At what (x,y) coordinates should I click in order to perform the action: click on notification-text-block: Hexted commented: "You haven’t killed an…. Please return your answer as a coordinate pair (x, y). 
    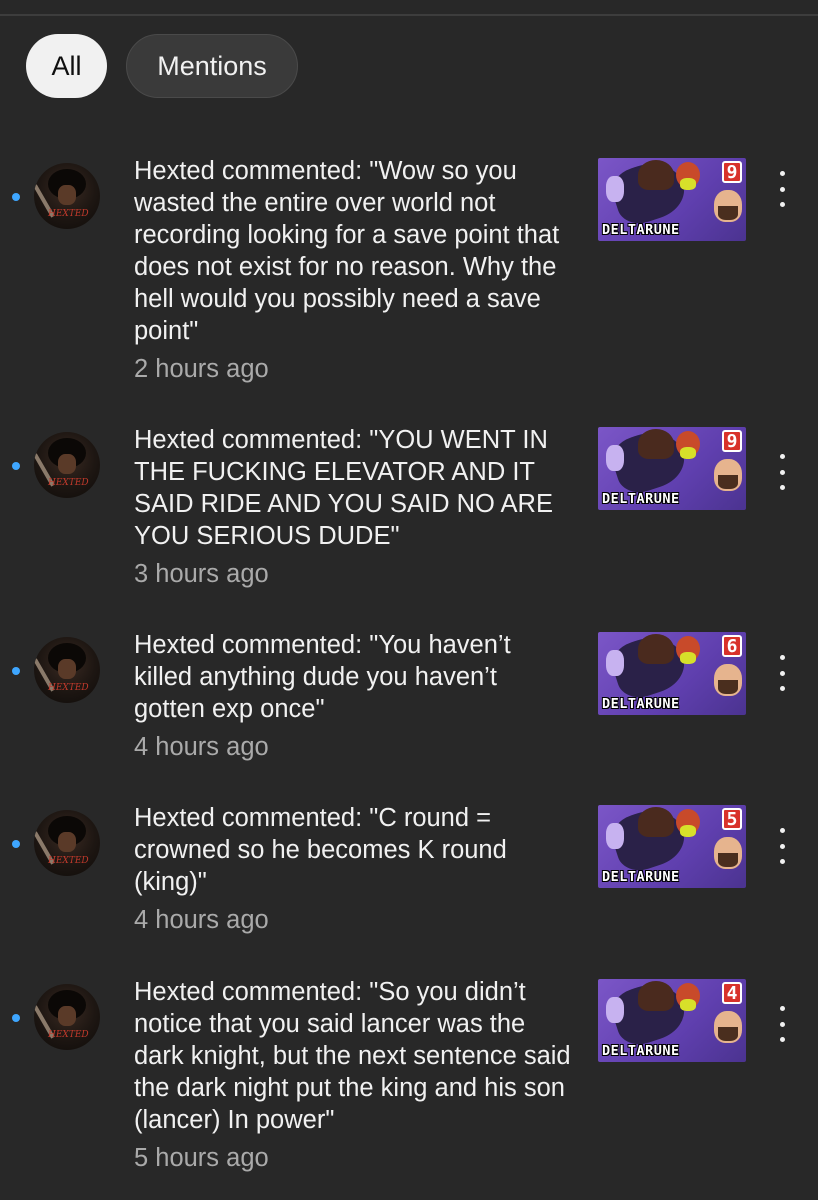
    Looking at the image, I should click on (354, 696).